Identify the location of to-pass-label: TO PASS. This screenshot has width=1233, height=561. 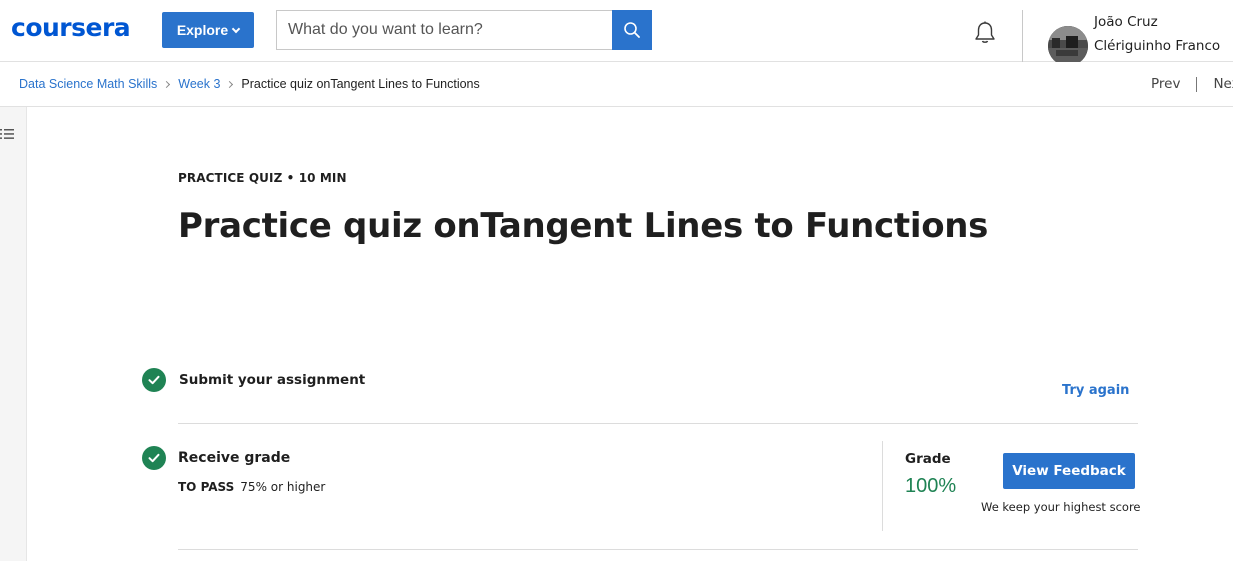
(206, 487).